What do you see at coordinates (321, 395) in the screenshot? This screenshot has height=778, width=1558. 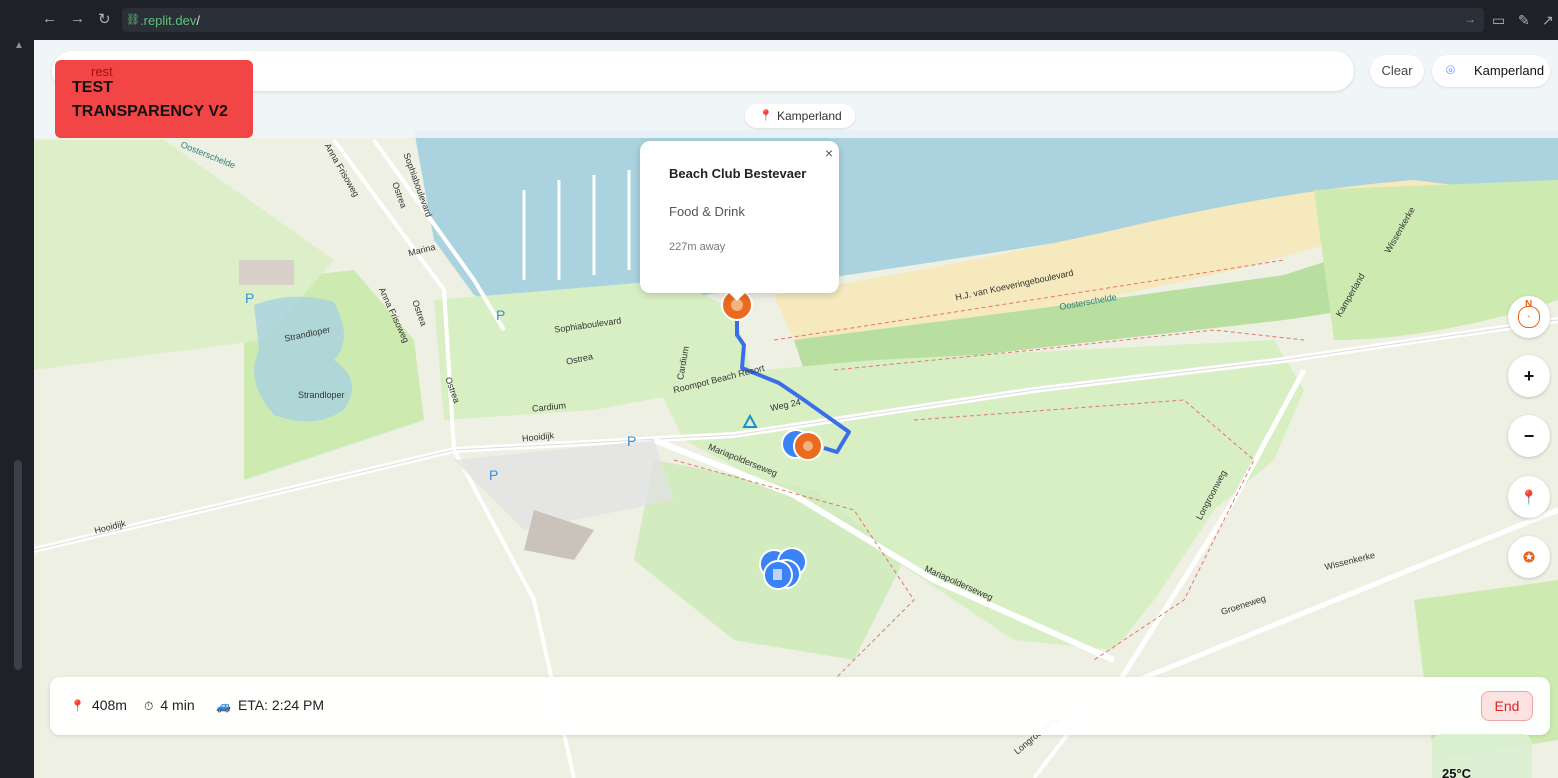 I see `map-label: Strandloper` at bounding box center [321, 395].